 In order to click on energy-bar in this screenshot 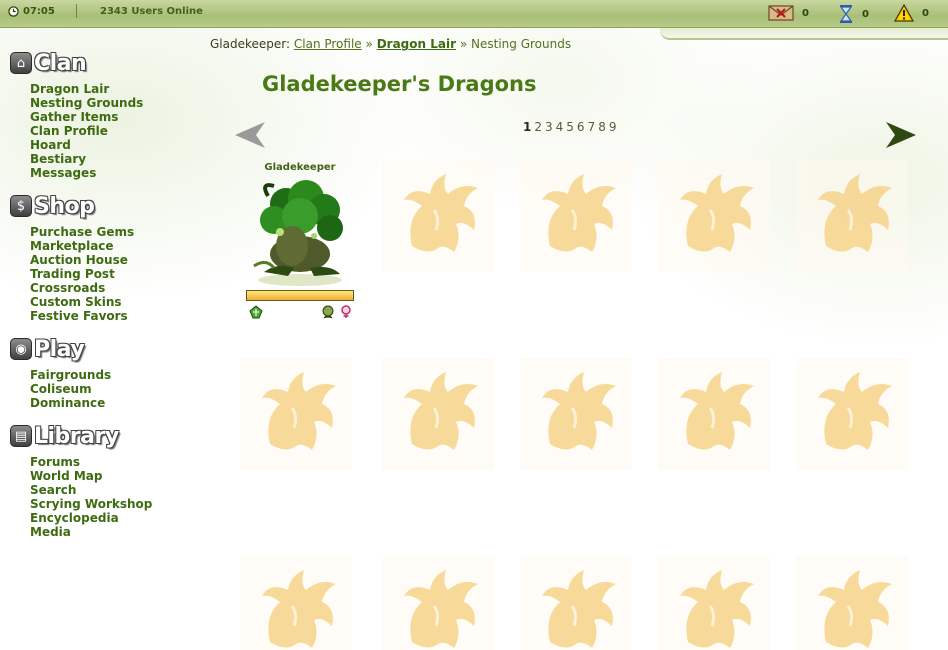, I will do `click(300, 295)`.